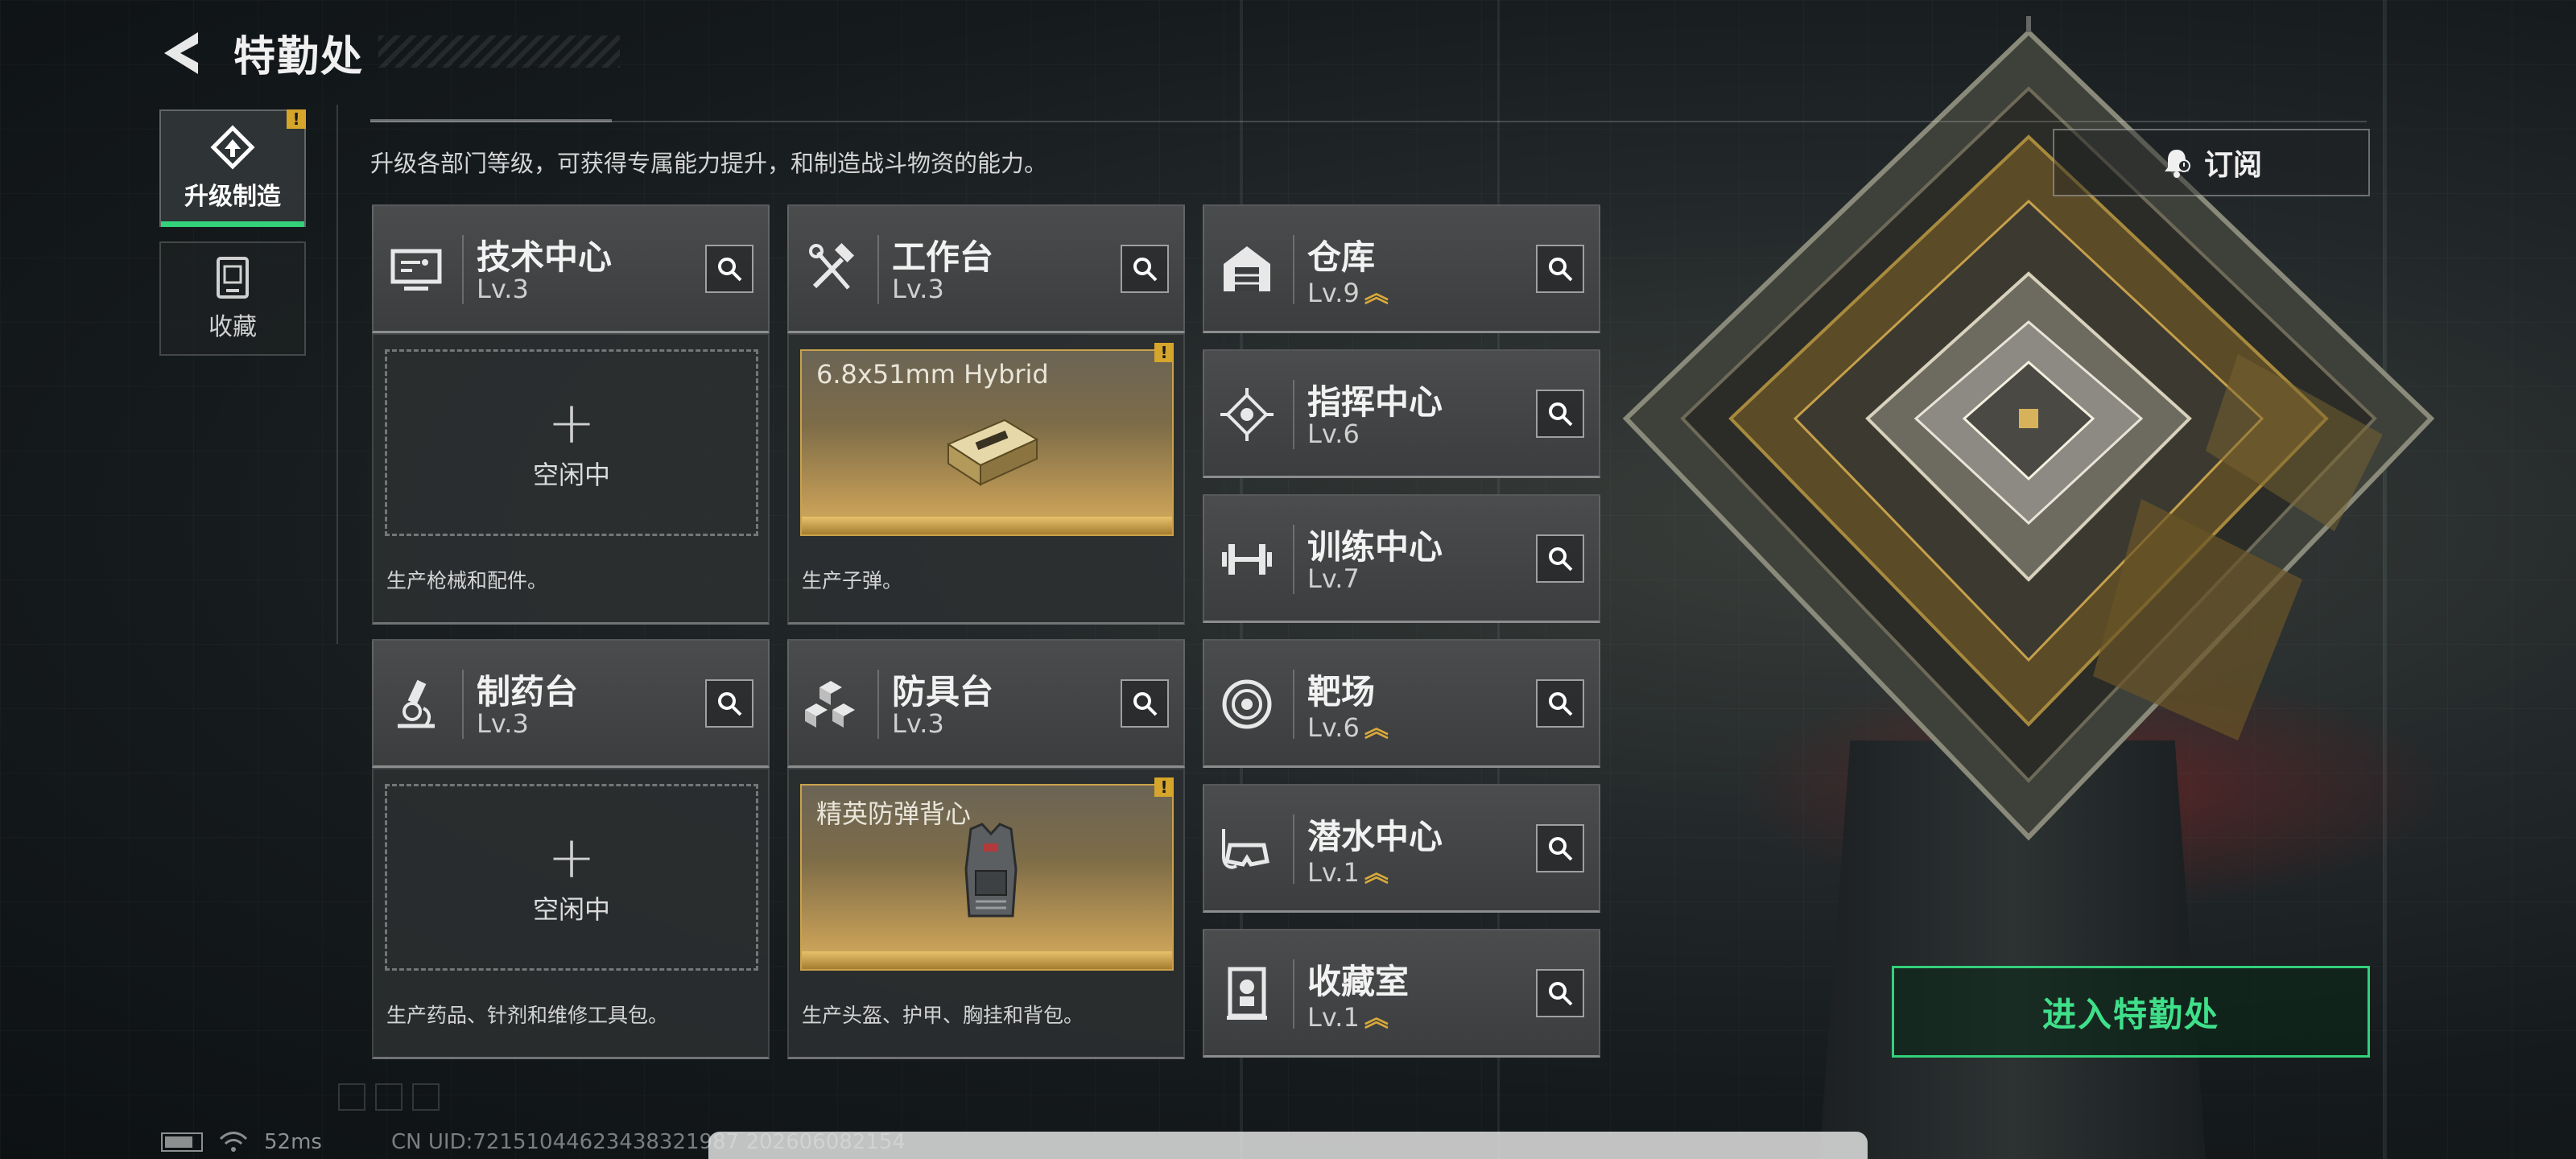 This screenshot has width=2576, height=1159. I want to click on department-name: 收藏室, so click(1358, 981).